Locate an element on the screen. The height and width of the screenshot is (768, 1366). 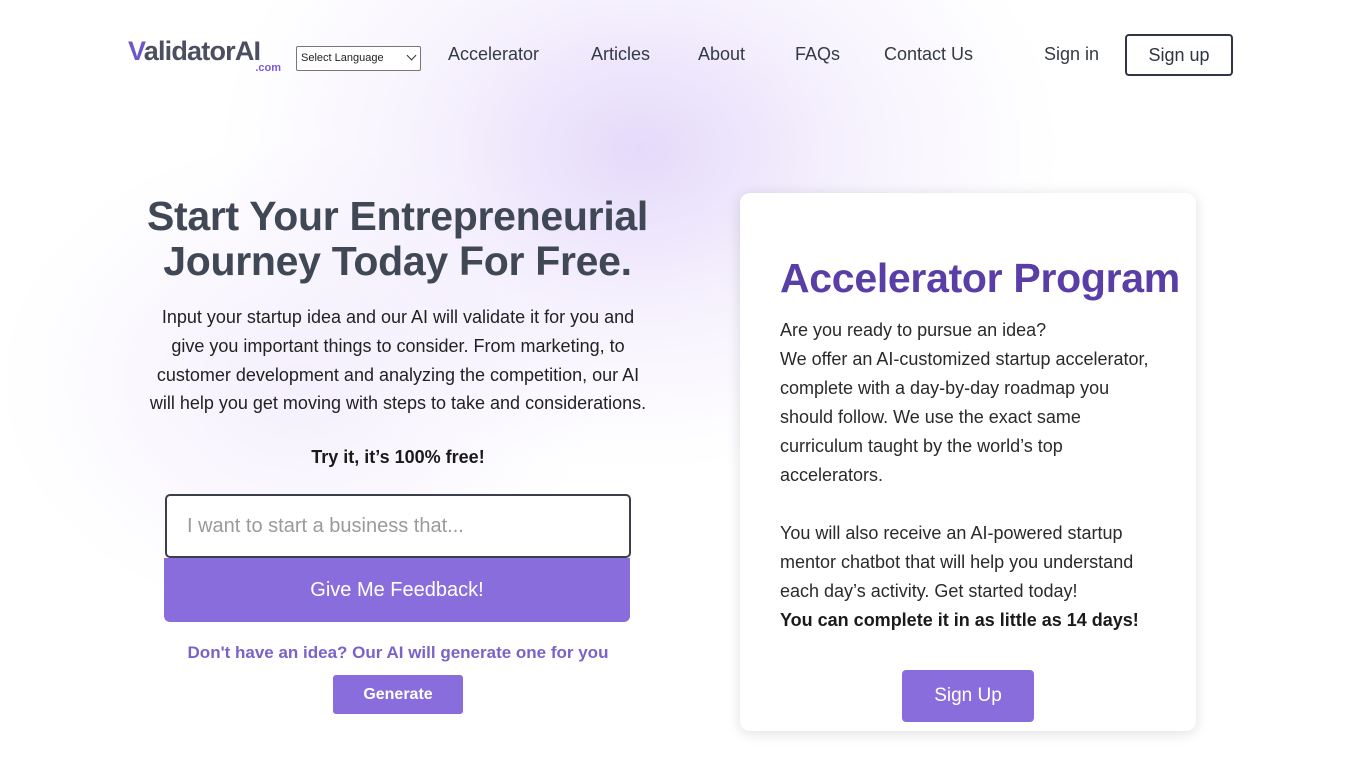
nav-accelerator: Accelerator is located at coordinates (493, 54).